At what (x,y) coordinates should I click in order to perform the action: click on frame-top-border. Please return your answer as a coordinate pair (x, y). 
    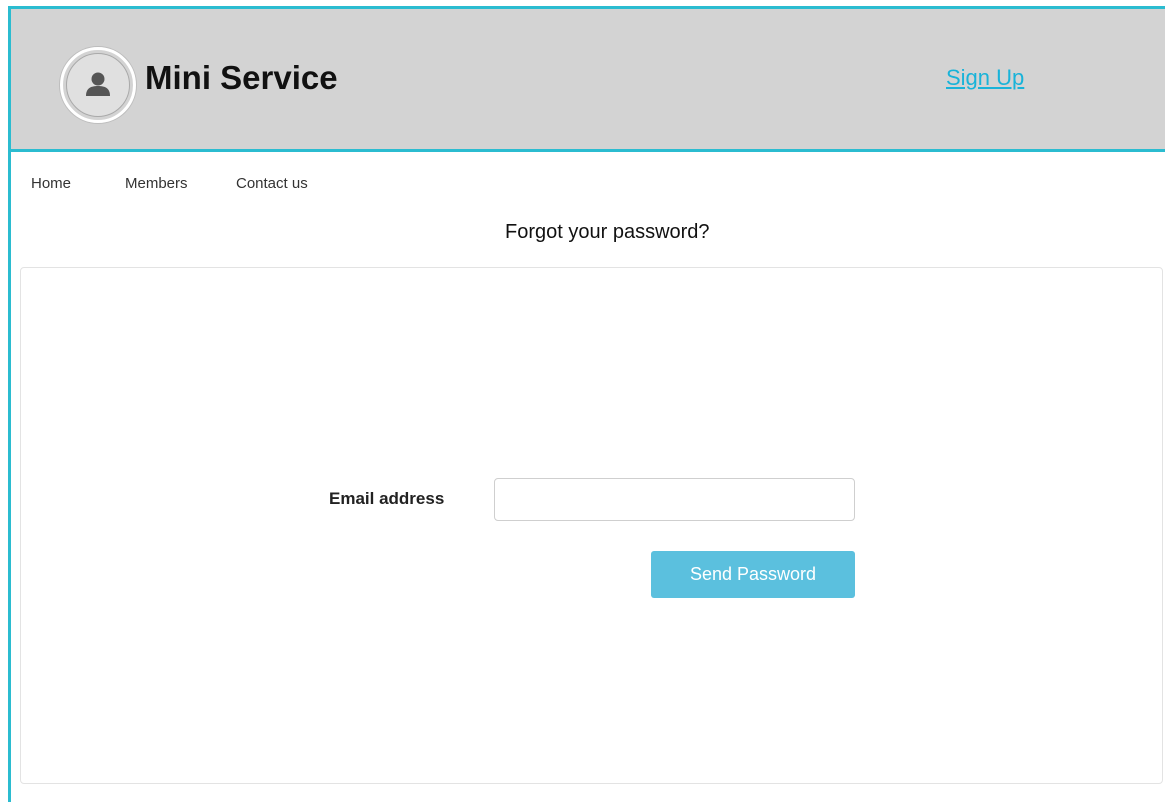
    Looking at the image, I should click on (586, 7).